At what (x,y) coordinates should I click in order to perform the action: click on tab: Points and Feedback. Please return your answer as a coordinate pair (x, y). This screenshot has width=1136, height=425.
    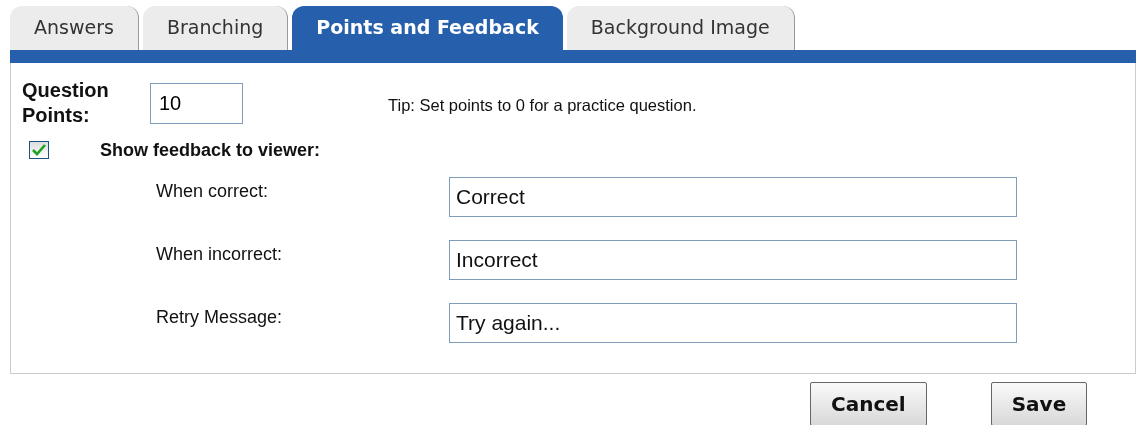
    Looking at the image, I should click on (427, 28).